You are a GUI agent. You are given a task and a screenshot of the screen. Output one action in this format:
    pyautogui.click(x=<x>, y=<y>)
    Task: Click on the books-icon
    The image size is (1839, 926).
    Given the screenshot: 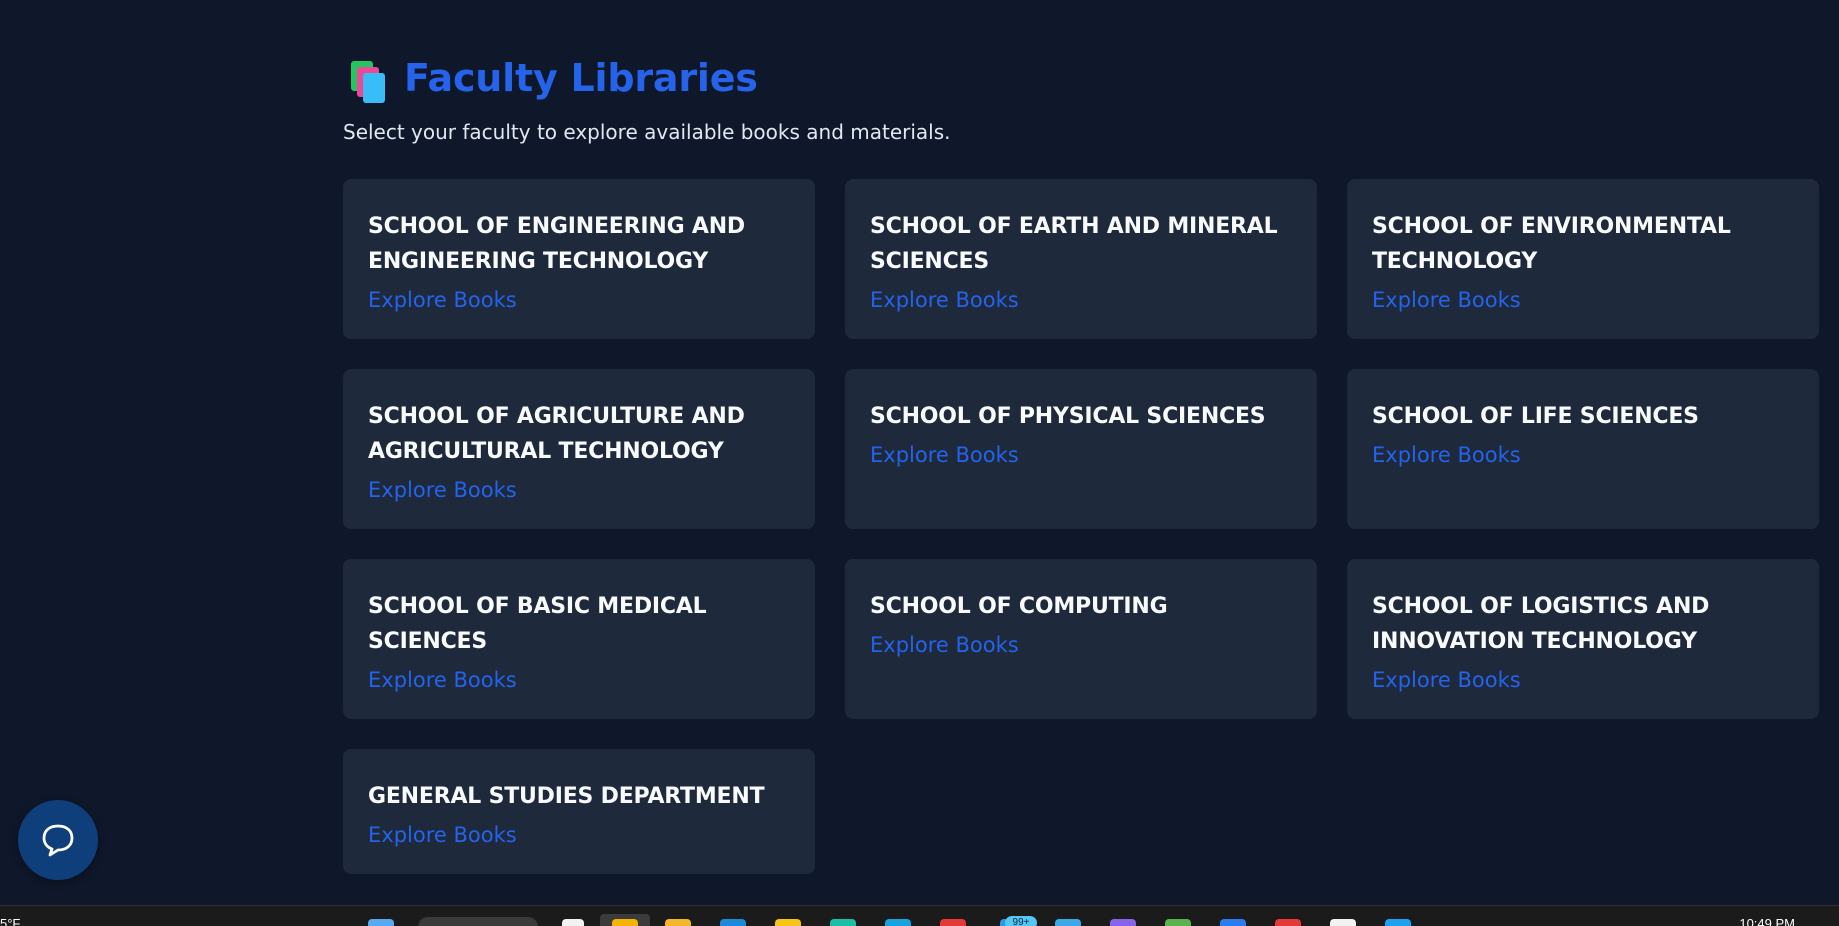 What is the action you would take?
    pyautogui.click(x=369, y=80)
    